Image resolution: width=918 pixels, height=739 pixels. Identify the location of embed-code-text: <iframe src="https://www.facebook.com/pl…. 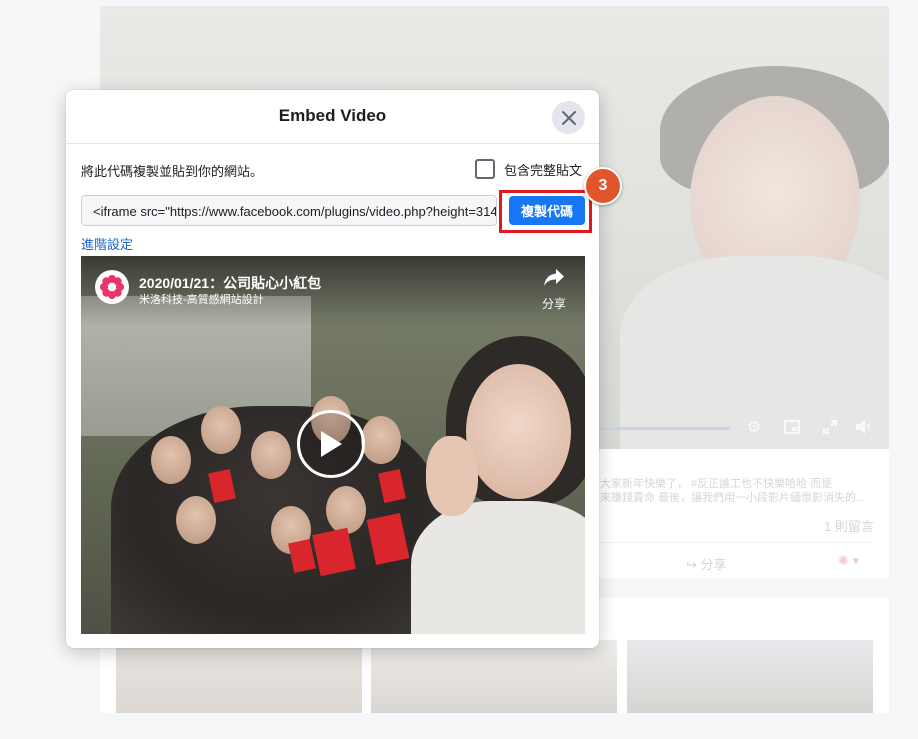
(295, 211).